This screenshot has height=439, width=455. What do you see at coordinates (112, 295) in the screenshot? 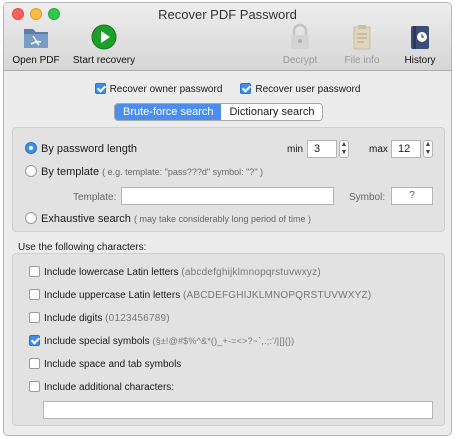
I see `uppercase-label: Include uppercase Latin letters` at bounding box center [112, 295].